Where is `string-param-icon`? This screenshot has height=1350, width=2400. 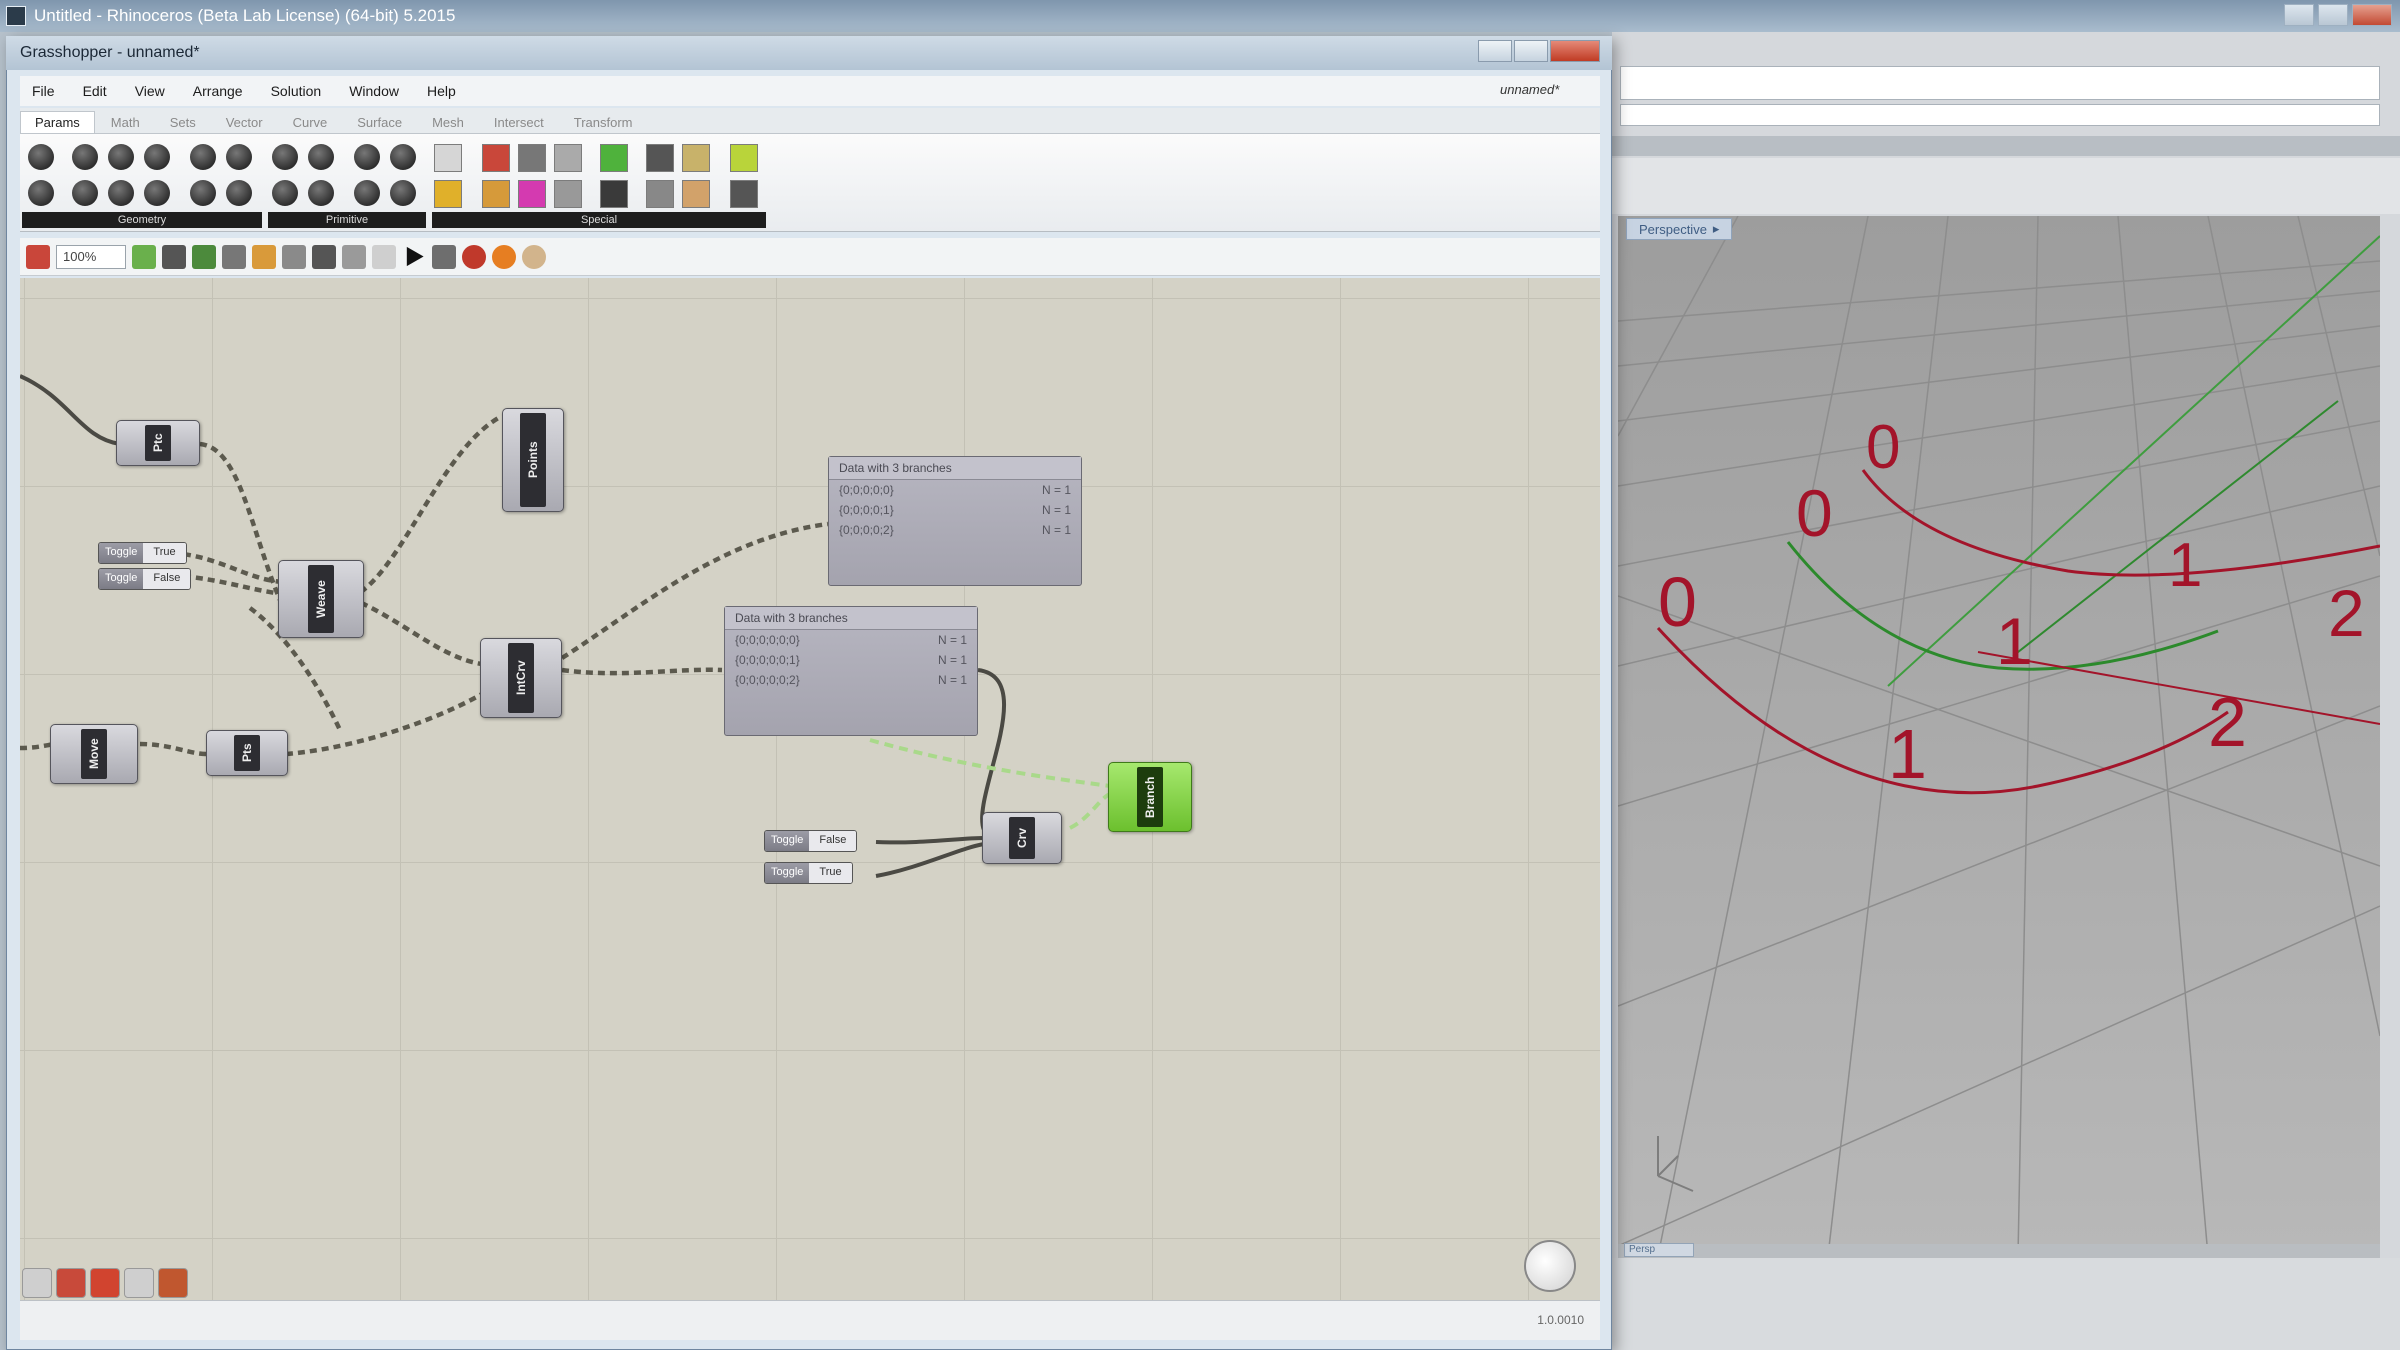 string-param-icon is located at coordinates (403, 157).